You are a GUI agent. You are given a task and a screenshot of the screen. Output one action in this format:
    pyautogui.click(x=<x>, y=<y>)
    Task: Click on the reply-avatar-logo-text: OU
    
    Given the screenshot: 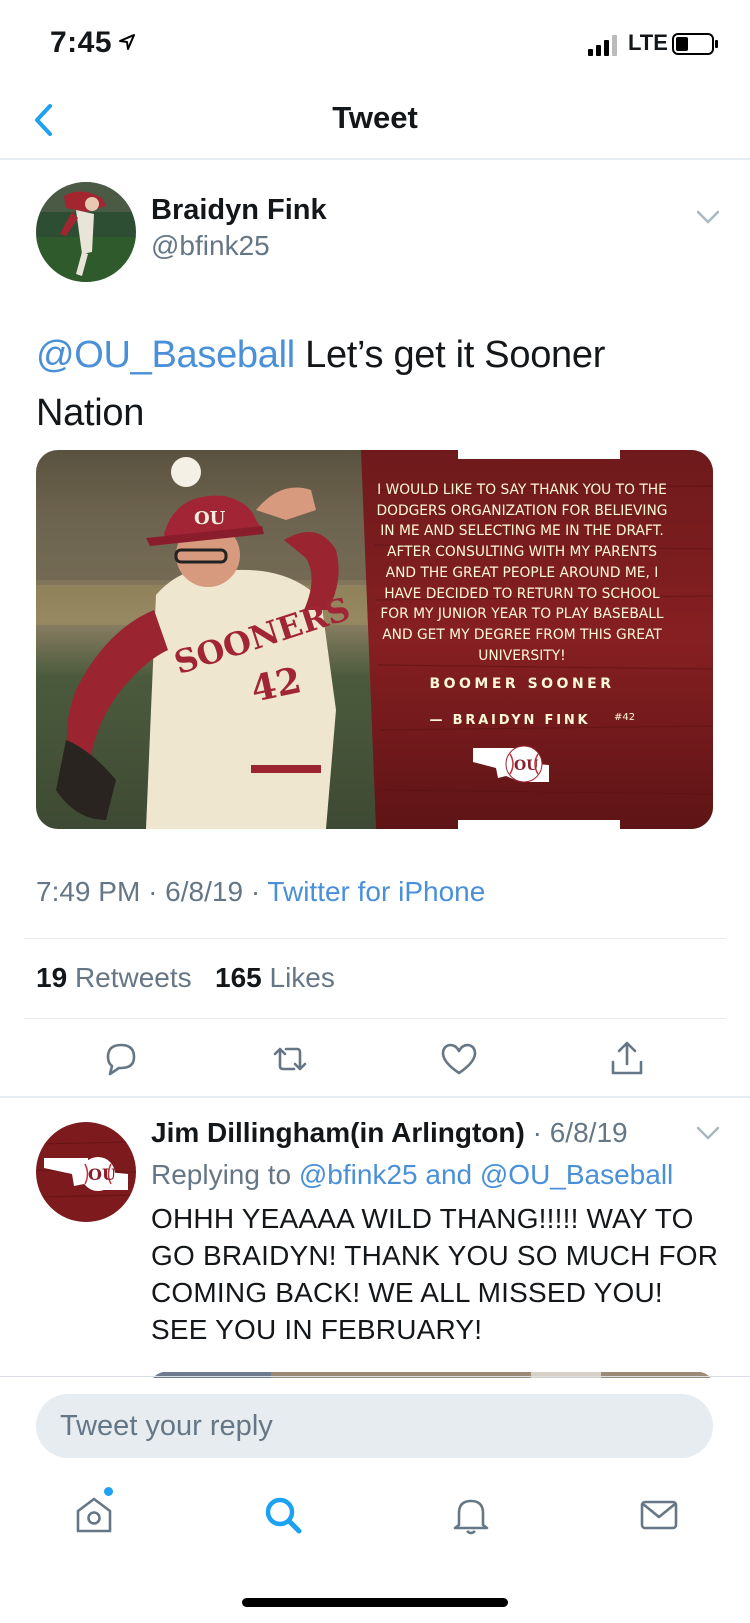 What is the action you would take?
    pyautogui.click(x=102, y=1174)
    